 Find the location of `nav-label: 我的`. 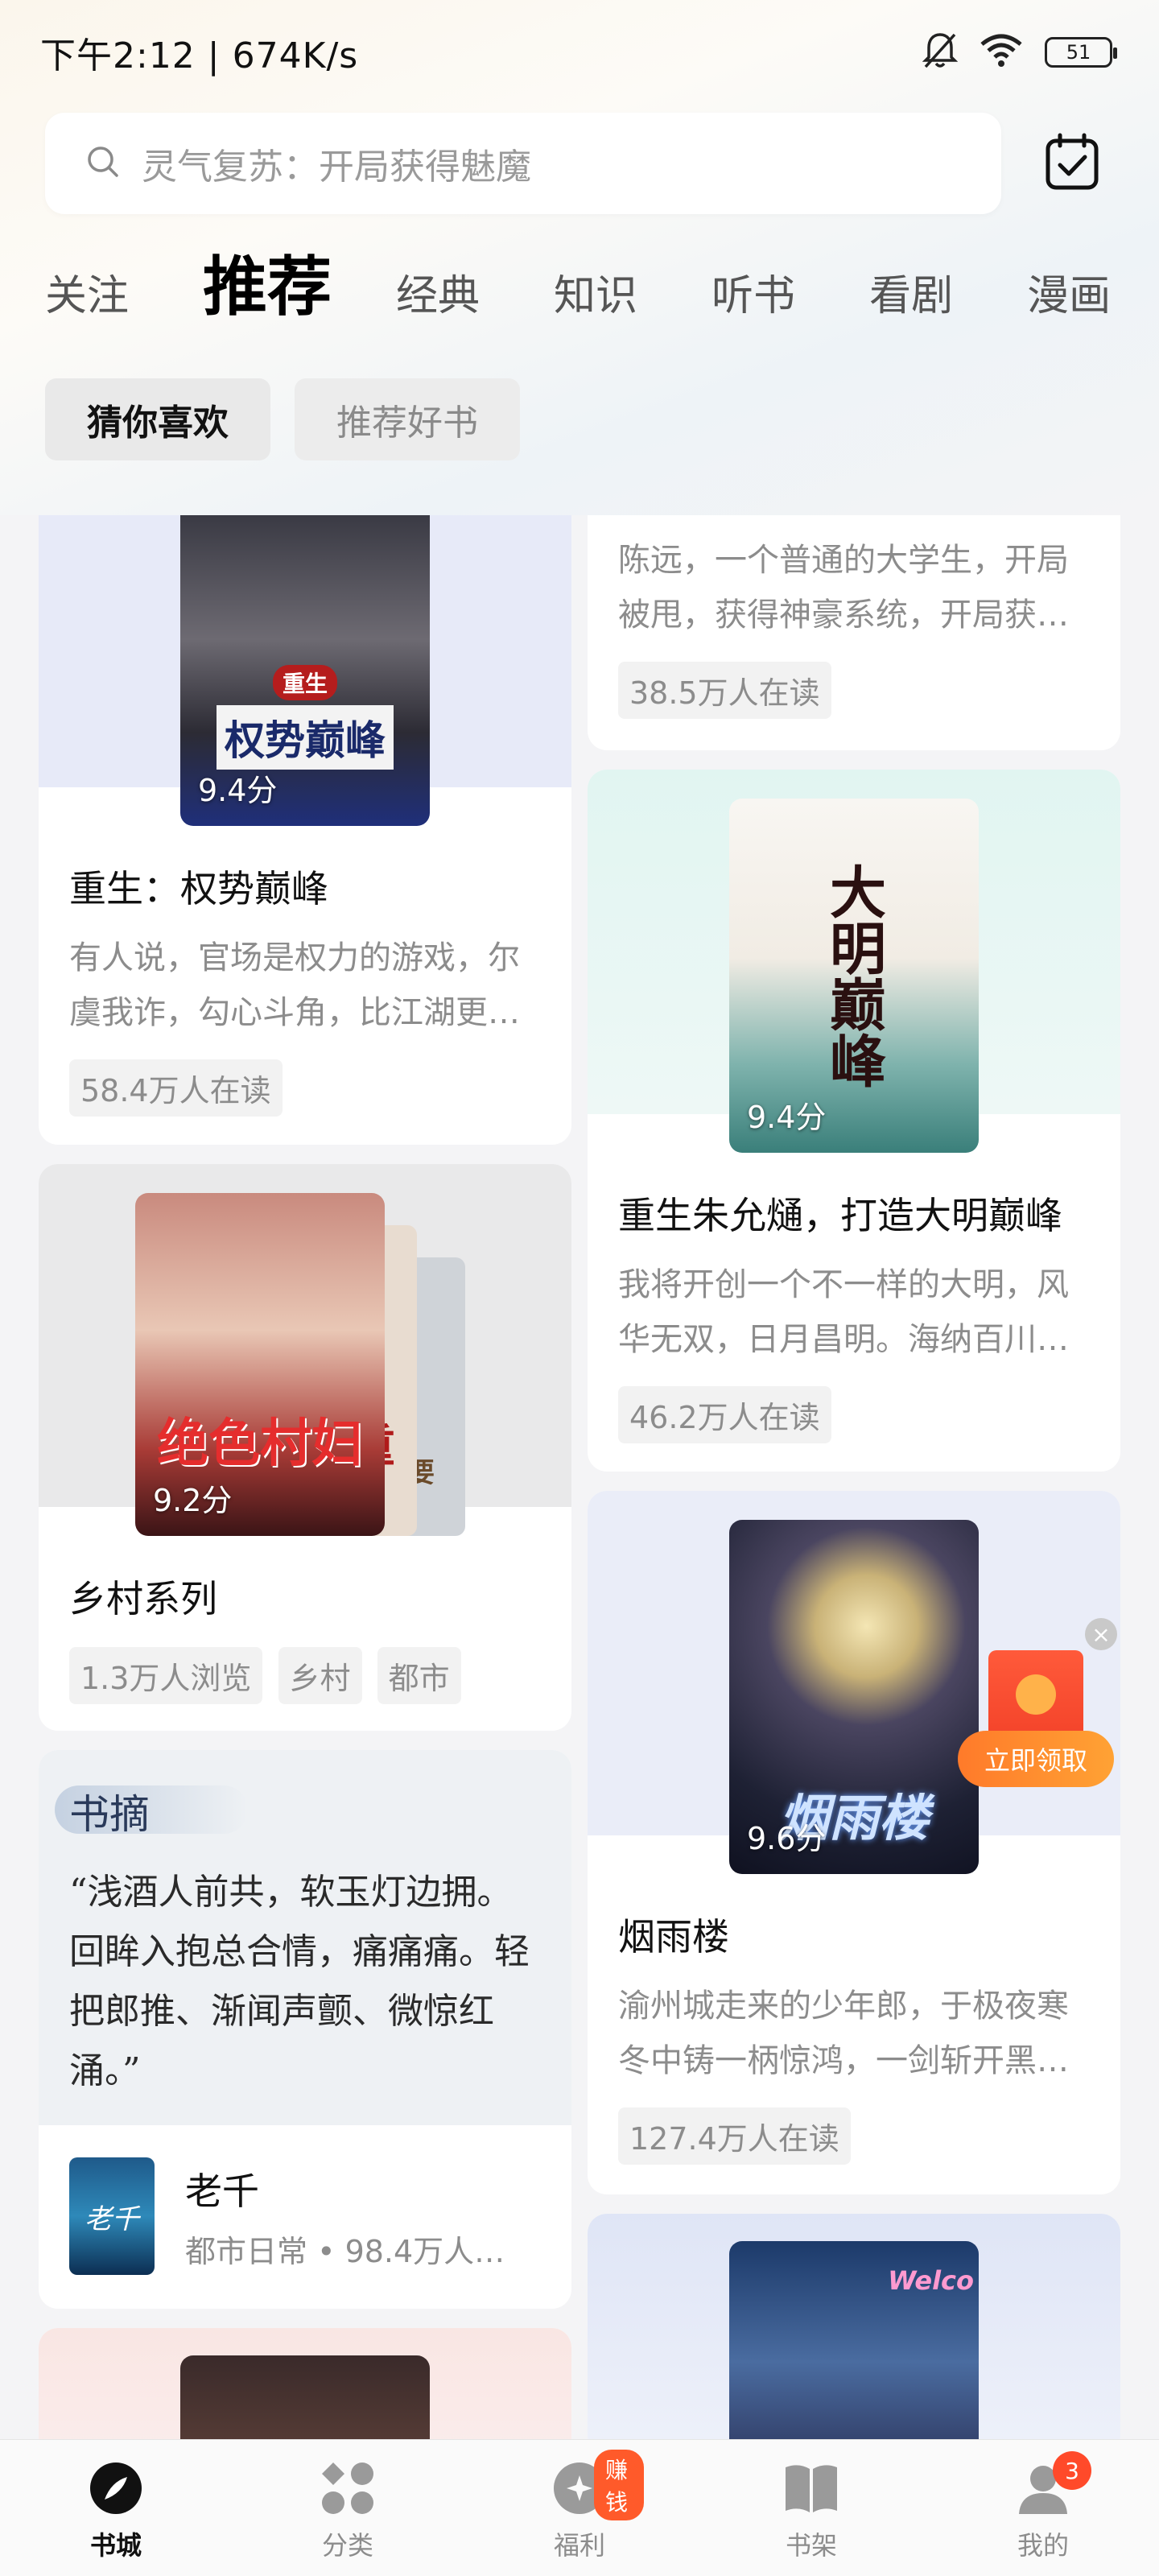

nav-label: 我的 is located at coordinates (1043, 2545).